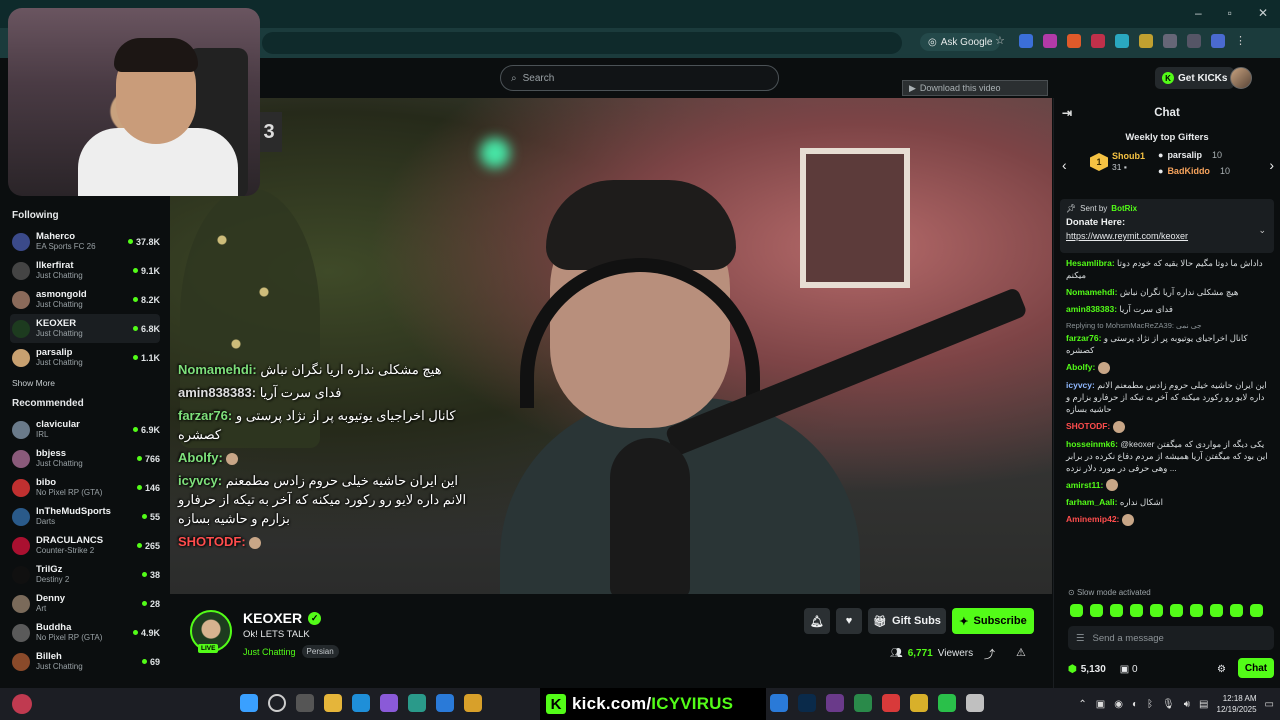  I want to click on sidebar-channel-item: asmongold Just Chatting 8.2K, so click(85, 299).